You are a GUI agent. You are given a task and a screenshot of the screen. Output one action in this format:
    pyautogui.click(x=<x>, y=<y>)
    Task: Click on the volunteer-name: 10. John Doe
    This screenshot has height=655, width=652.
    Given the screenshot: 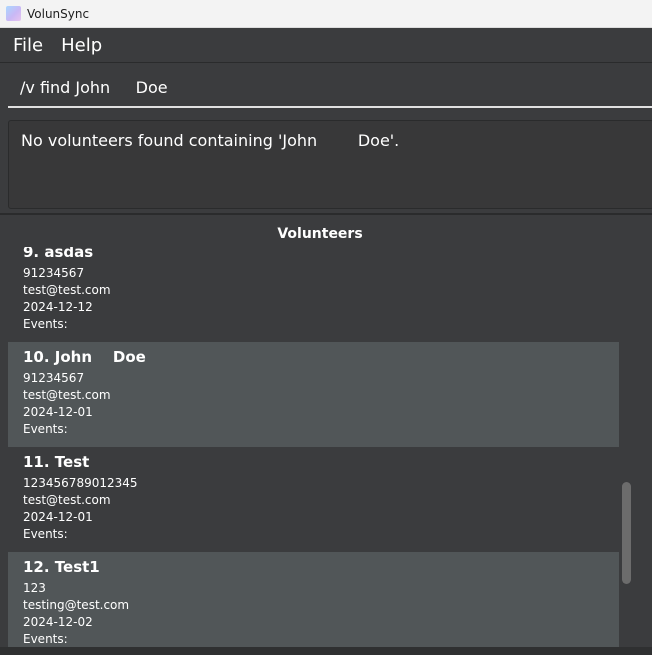 What is the action you would take?
    pyautogui.click(x=84, y=357)
    